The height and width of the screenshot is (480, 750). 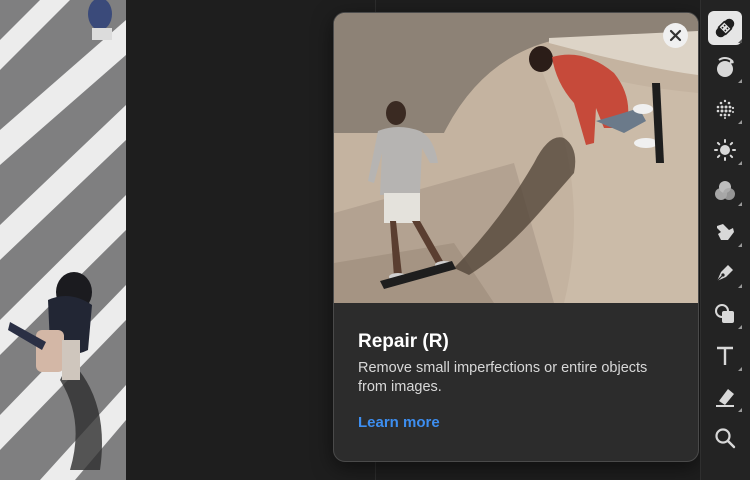 I want to click on shapes-icon, so click(x=724, y=313).